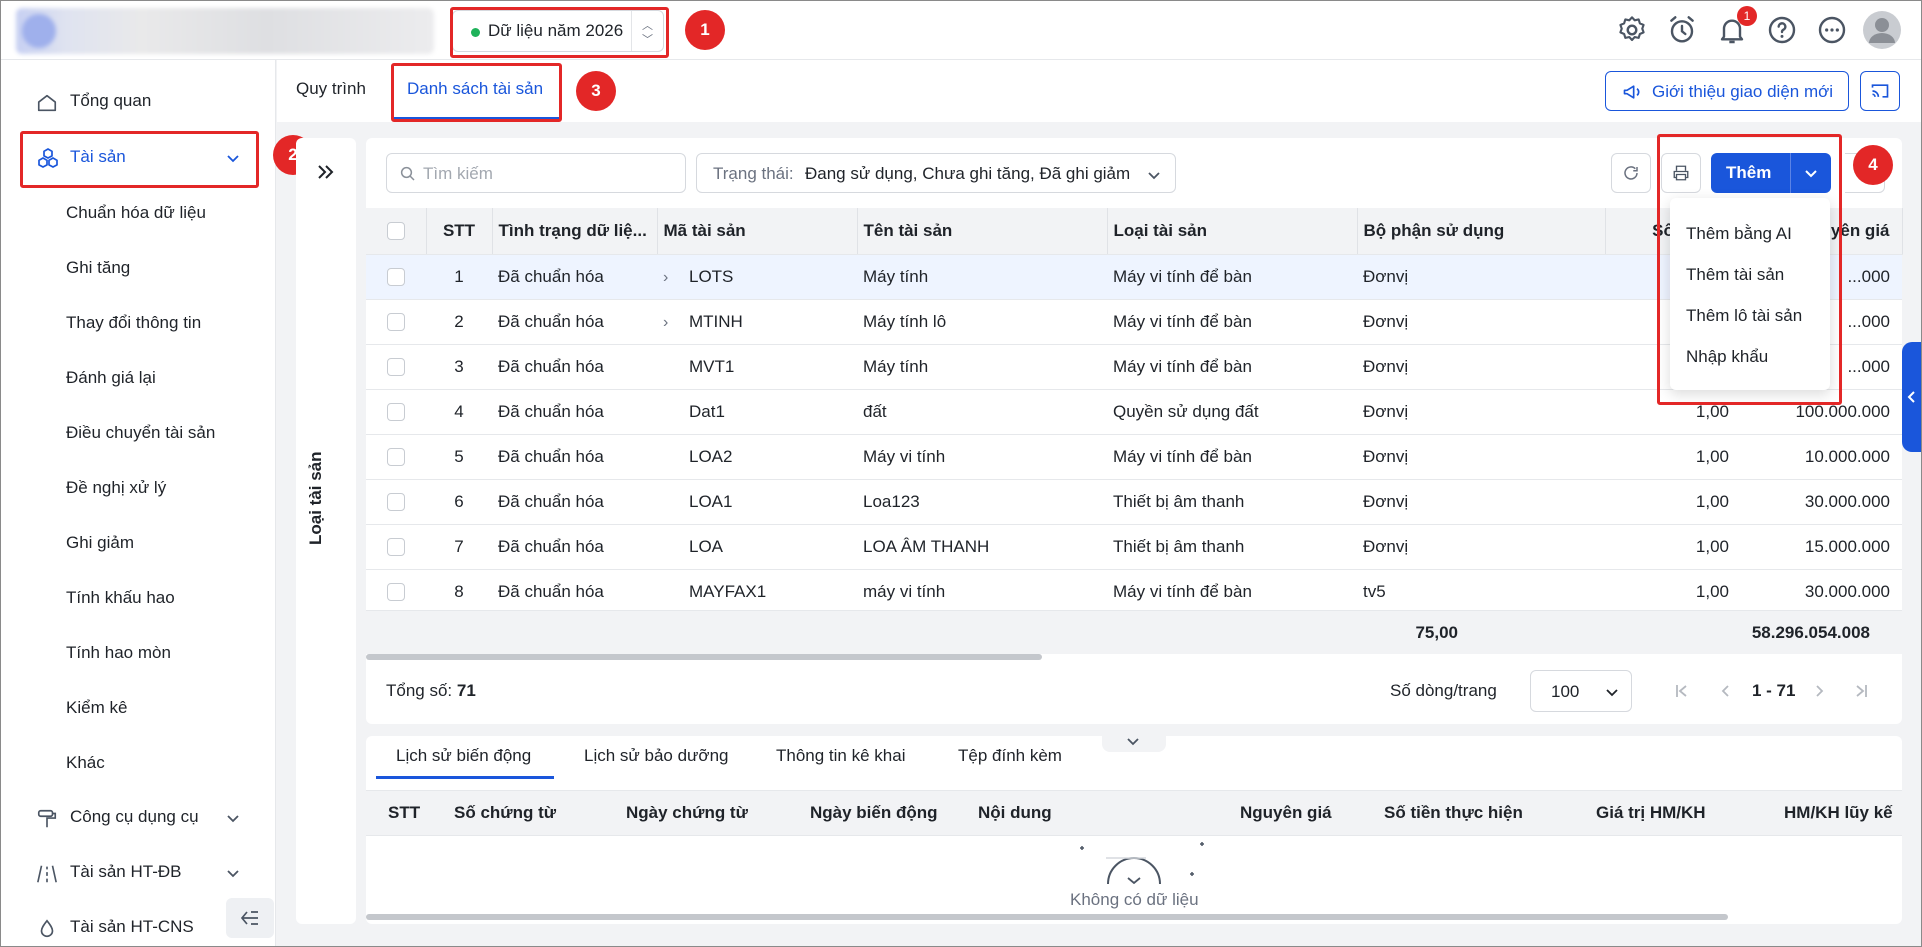 The width and height of the screenshot is (1922, 947). I want to click on cell-asset-code: LOA, so click(757, 547).